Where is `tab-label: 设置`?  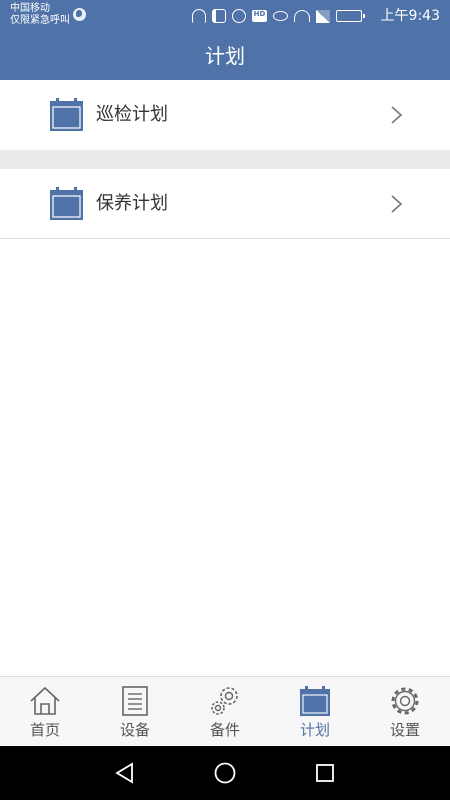 tab-label: 设置 is located at coordinates (404, 730).